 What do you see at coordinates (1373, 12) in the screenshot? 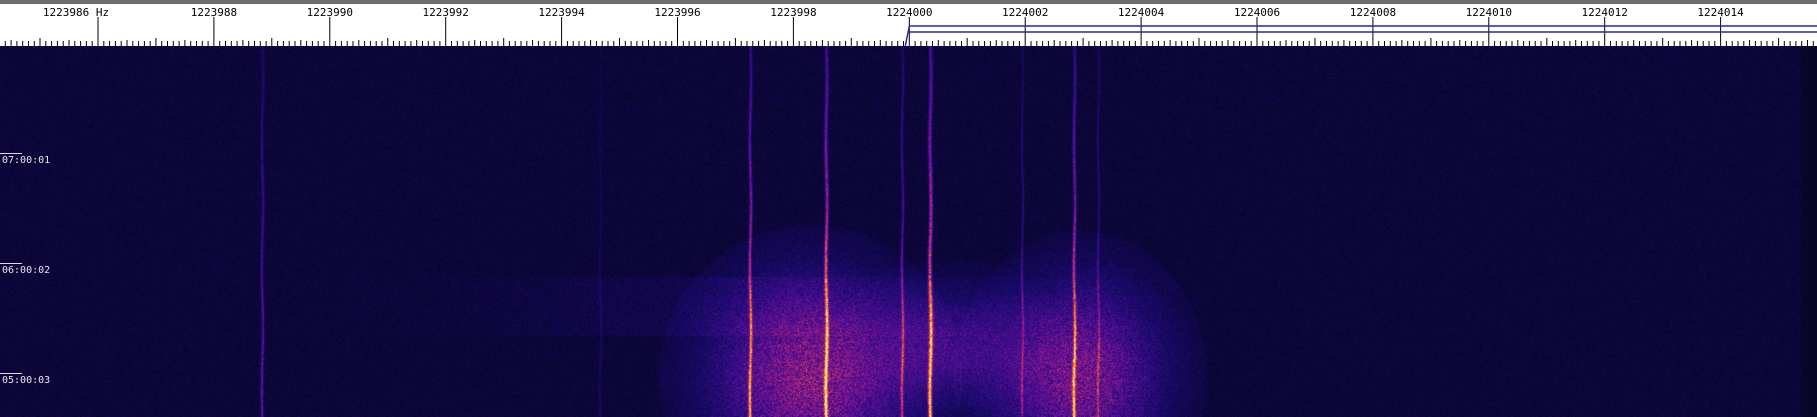
I see `frequency-label: 1224008` at bounding box center [1373, 12].